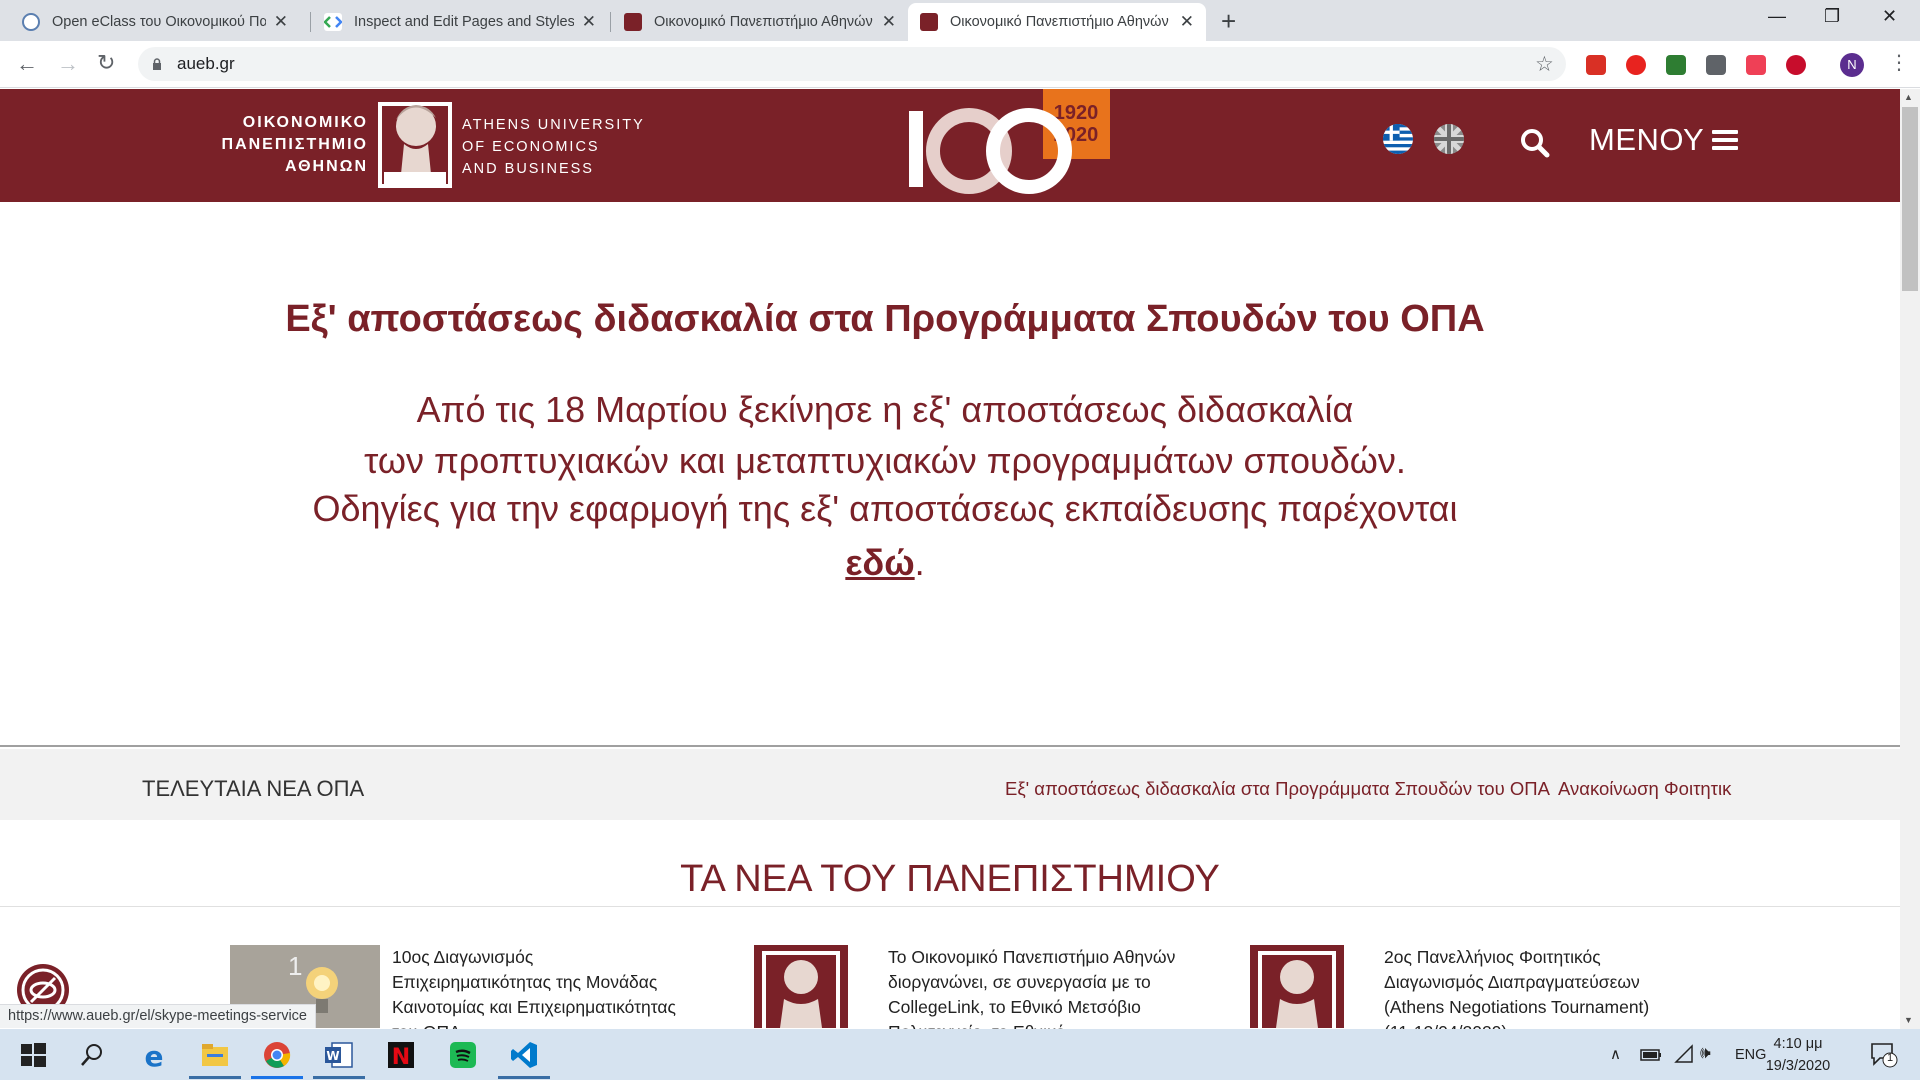 This screenshot has width=1920, height=1080. What do you see at coordinates (1449, 139) in the screenshot?
I see `uk-flag-icon` at bounding box center [1449, 139].